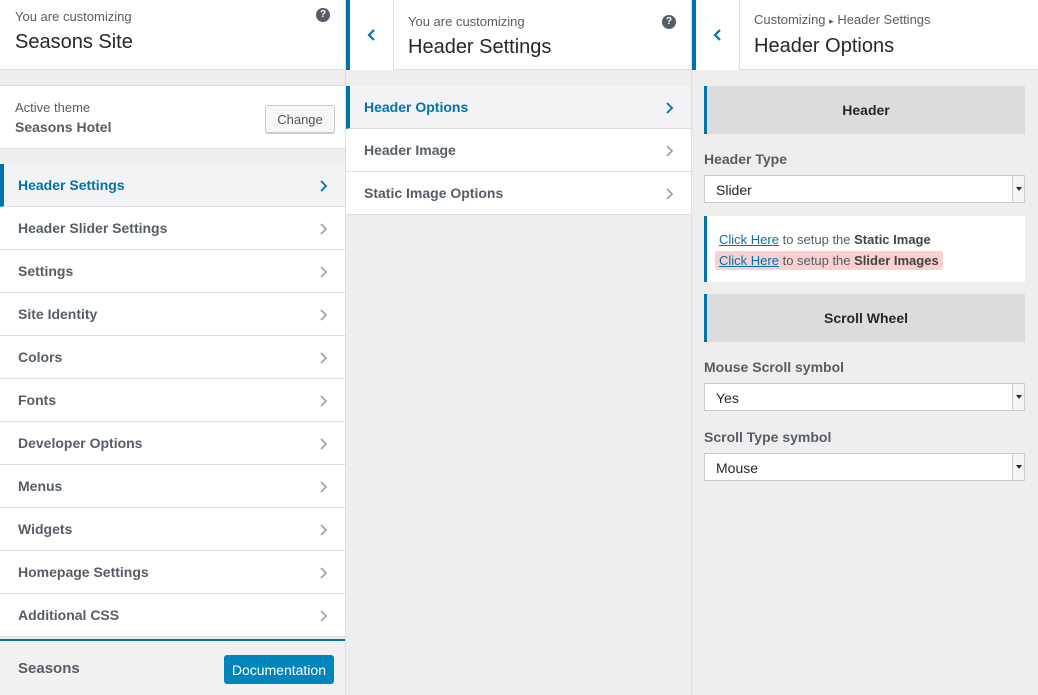  Describe the element at coordinates (83, 572) in the screenshot. I see `menu-item-label: Homepage Settings` at that location.